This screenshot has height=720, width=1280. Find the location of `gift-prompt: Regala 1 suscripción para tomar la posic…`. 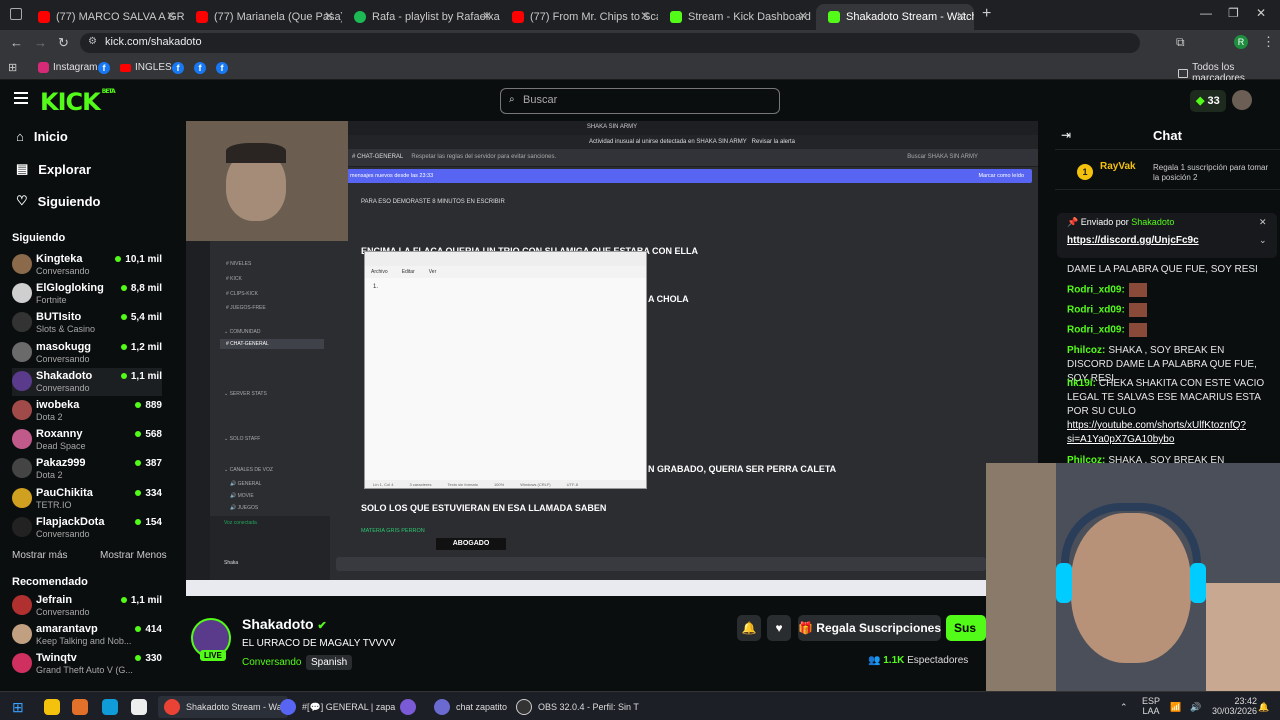

gift-prompt: Regala 1 suscripción para tomar la posic… is located at coordinates (1213, 173).